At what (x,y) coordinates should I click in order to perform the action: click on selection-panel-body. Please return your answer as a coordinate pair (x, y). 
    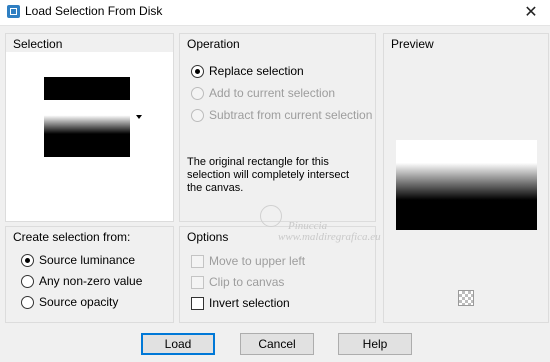
    Looking at the image, I should click on (89, 136).